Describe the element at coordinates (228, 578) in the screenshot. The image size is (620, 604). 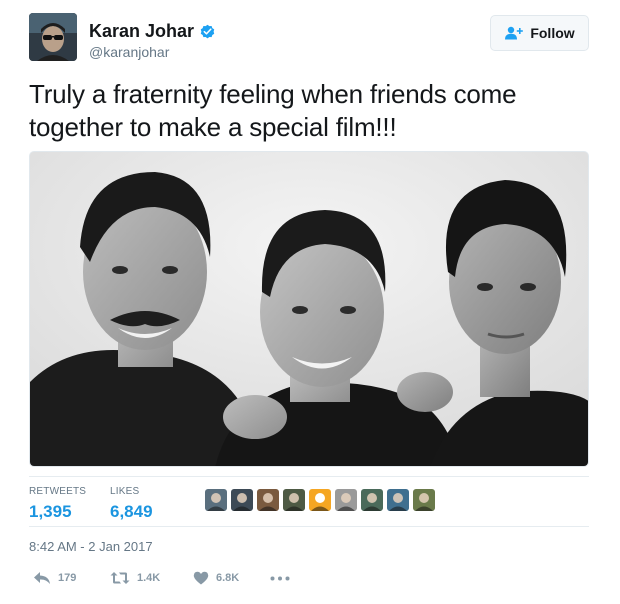
I see `like-count: 6.8K` at that location.